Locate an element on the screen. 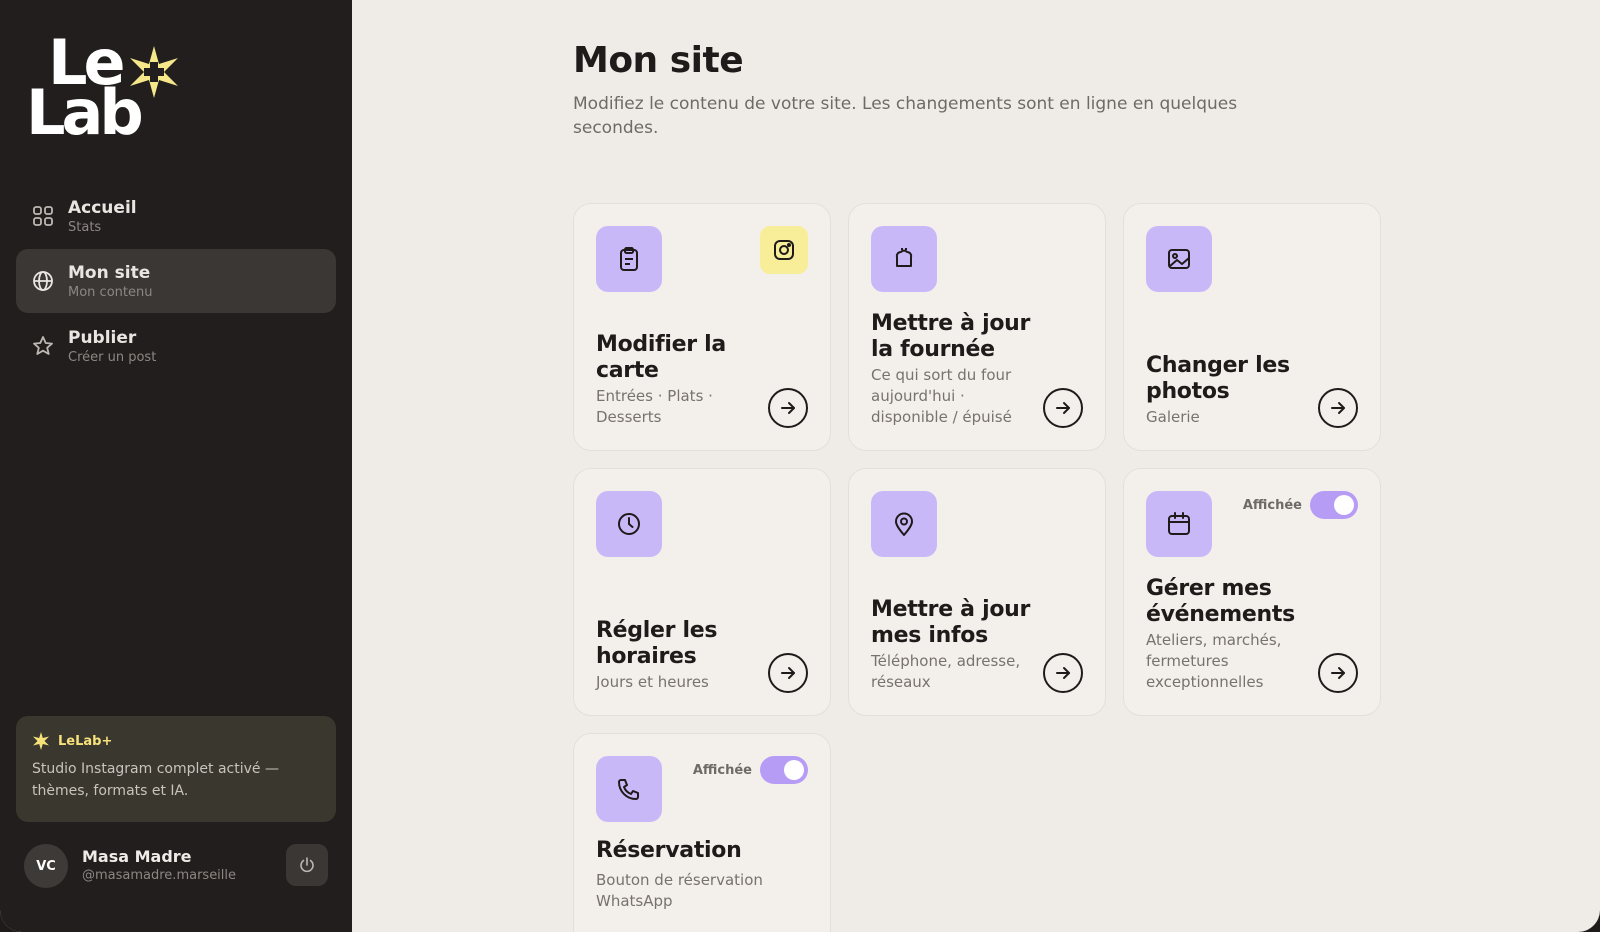 This screenshot has height=932, width=1600. card-title: Régler les horaires is located at coordinates (657, 643).